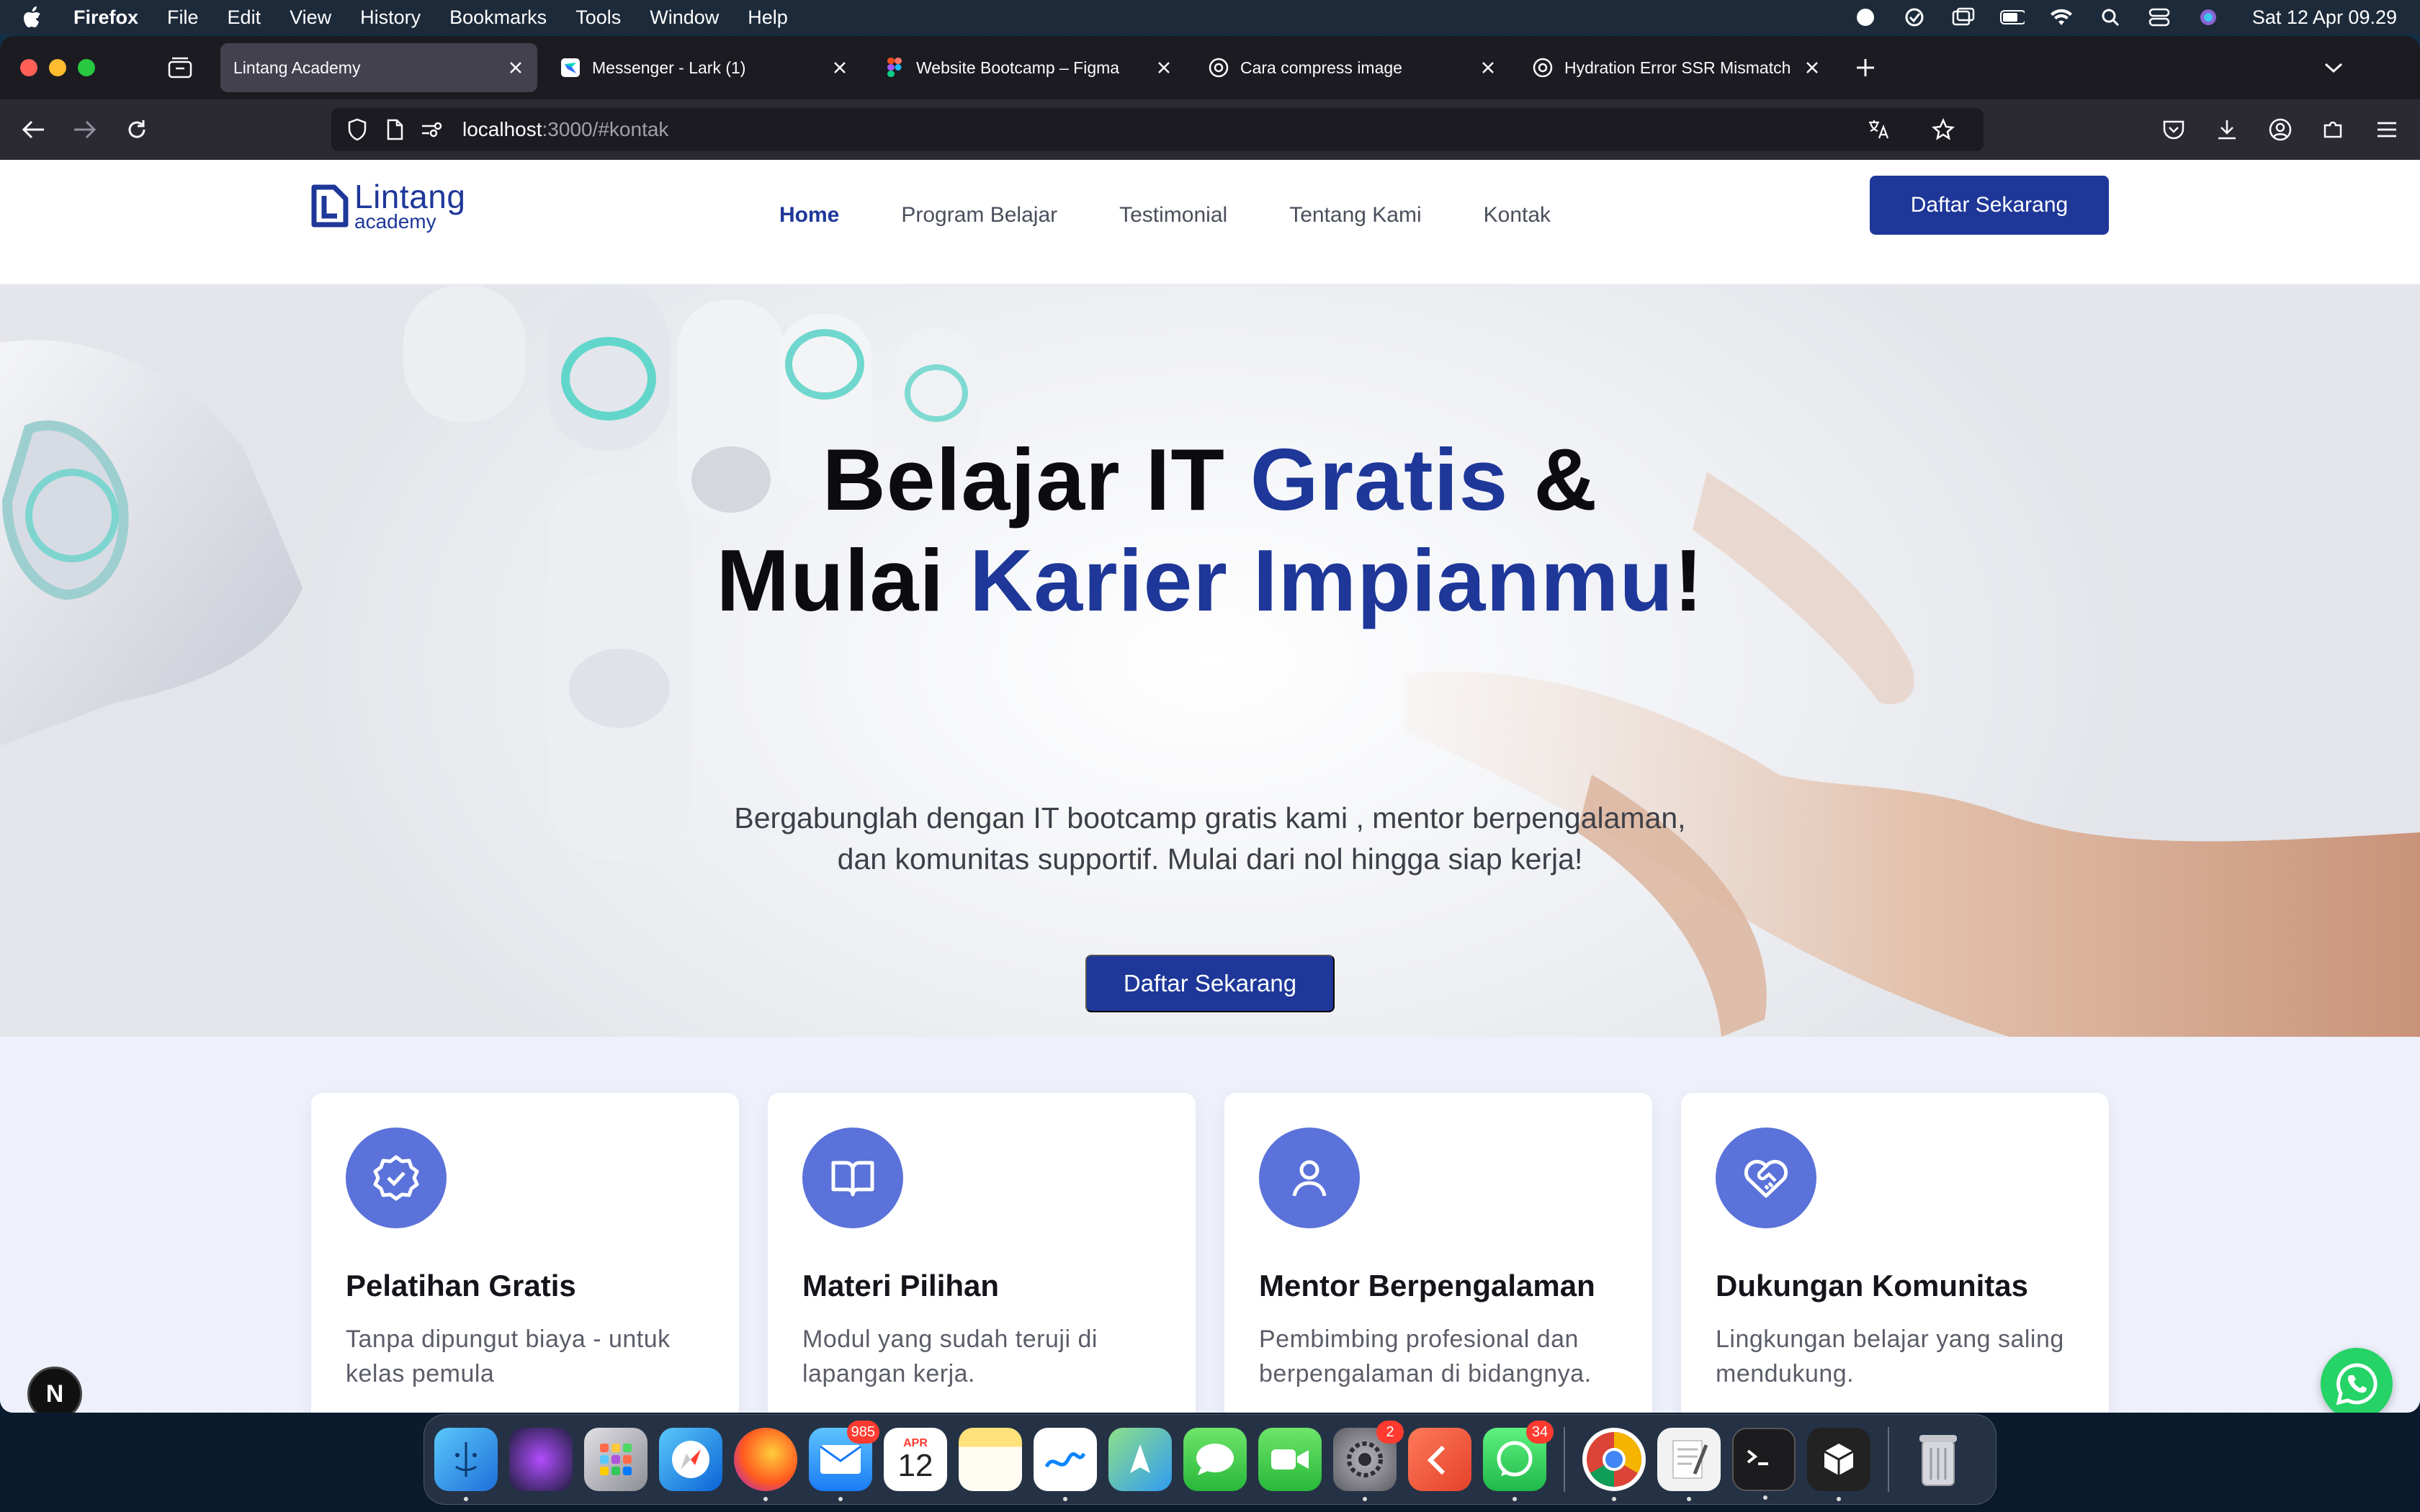 The width and height of the screenshot is (2420, 1512). I want to click on nav-link-program-belajar: Program Belajar, so click(979, 215).